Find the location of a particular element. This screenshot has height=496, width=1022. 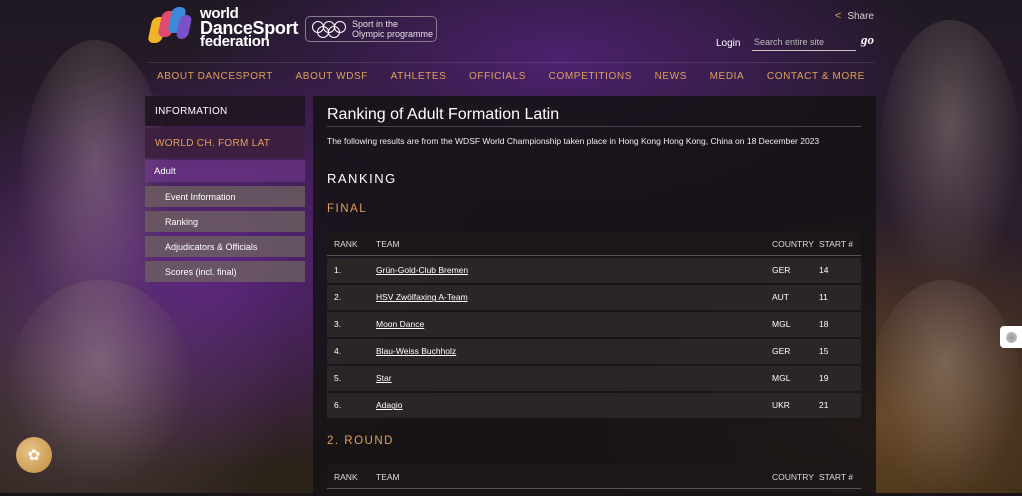

cookie-settings-icon: ✿ is located at coordinates (34, 455).